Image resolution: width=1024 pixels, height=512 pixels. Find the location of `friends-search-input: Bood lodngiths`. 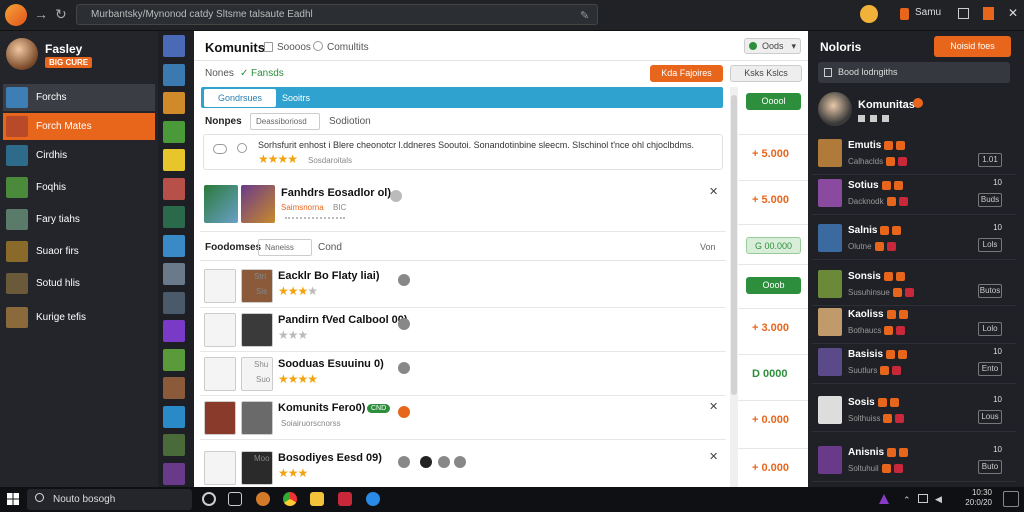

friends-search-input: Bood lodngiths is located at coordinates (914, 72).